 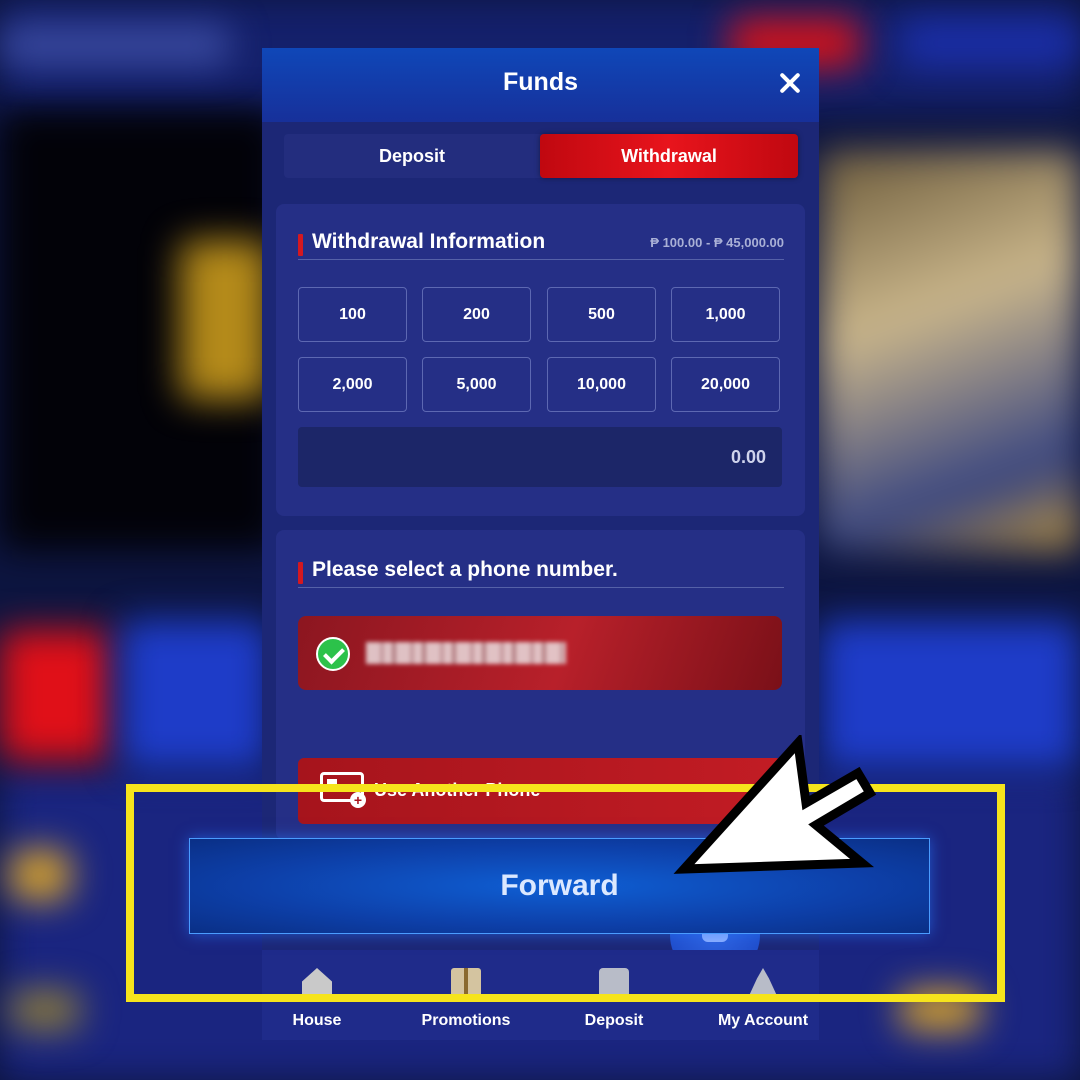 I want to click on amount-option: 5,000, so click(x=476, y=384).